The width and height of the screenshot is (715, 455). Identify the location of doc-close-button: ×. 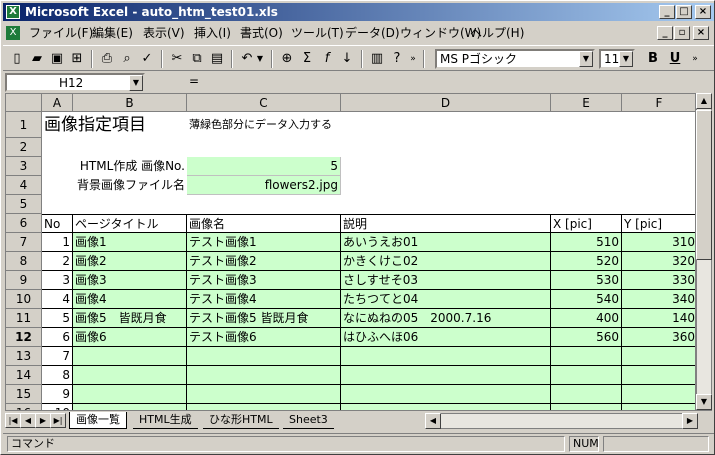
(701, 33).